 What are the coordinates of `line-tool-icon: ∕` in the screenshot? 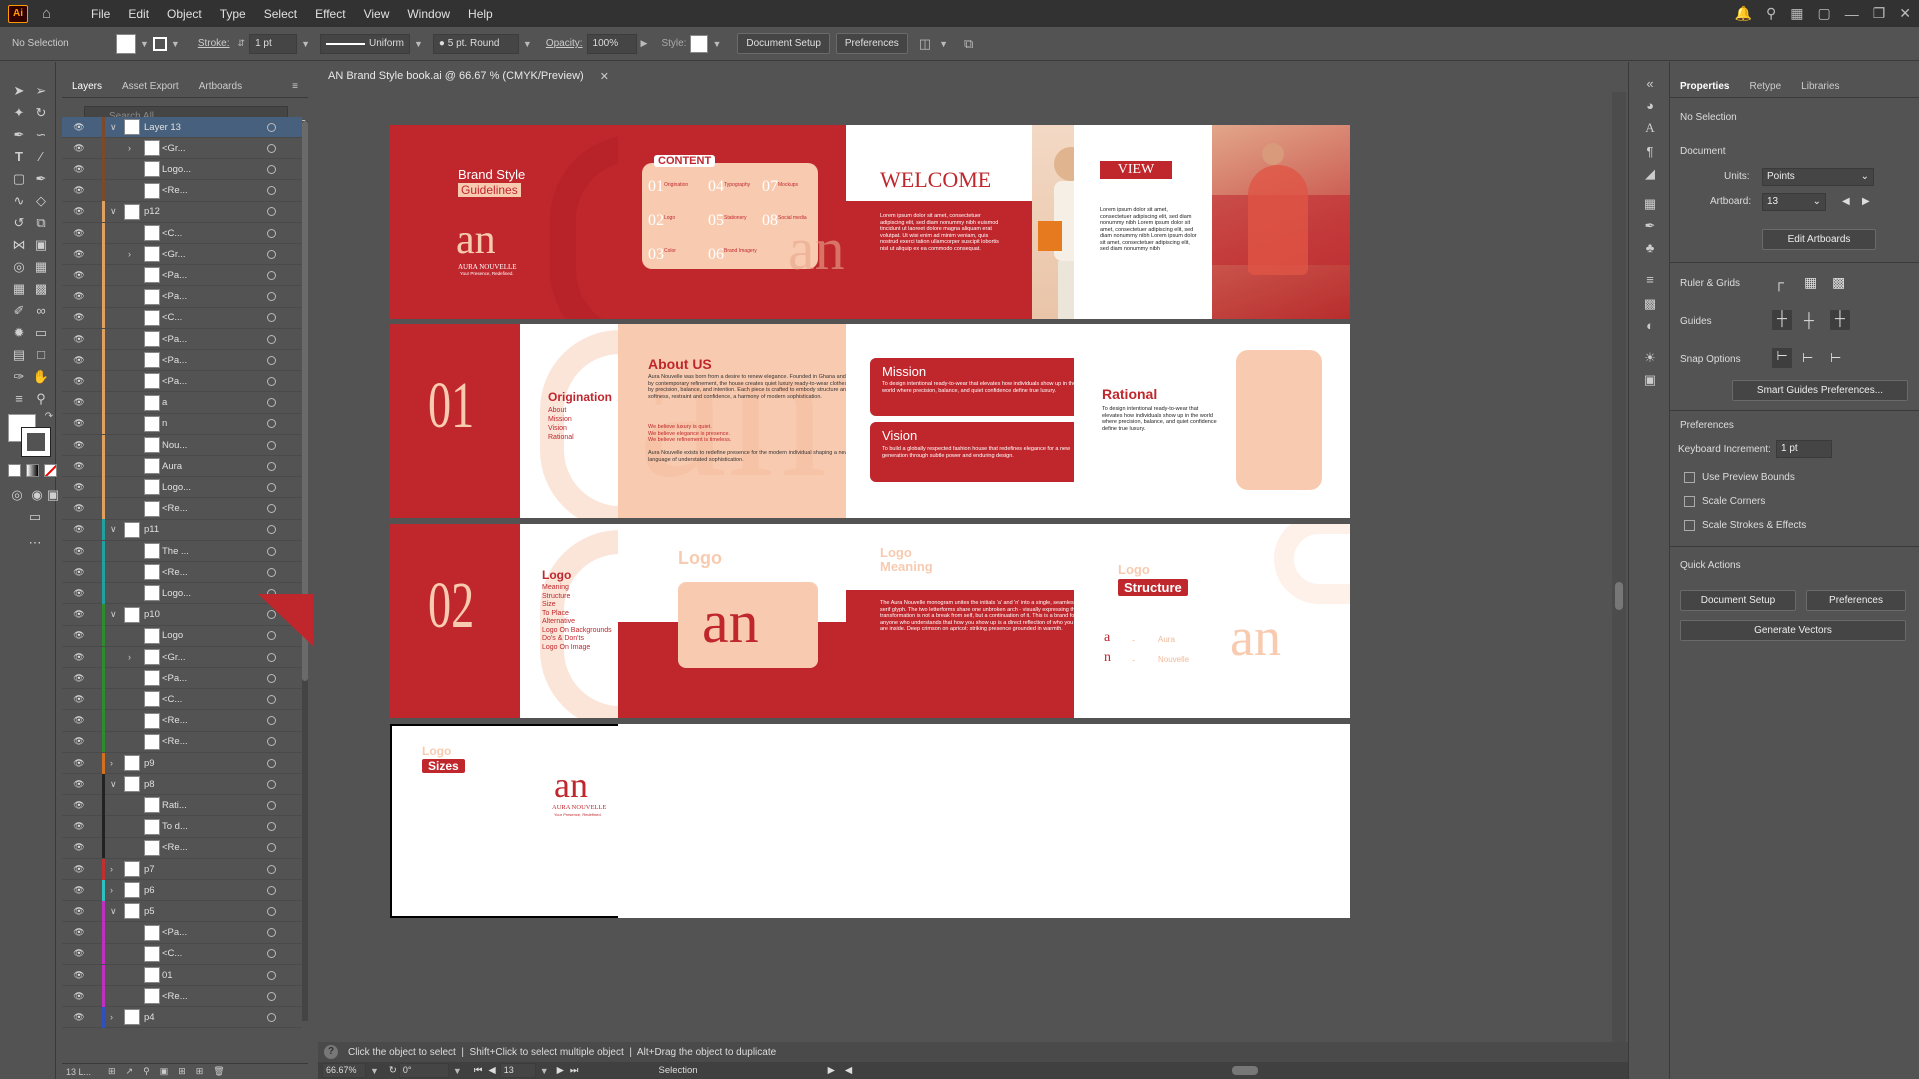 It's located at (41, 157).